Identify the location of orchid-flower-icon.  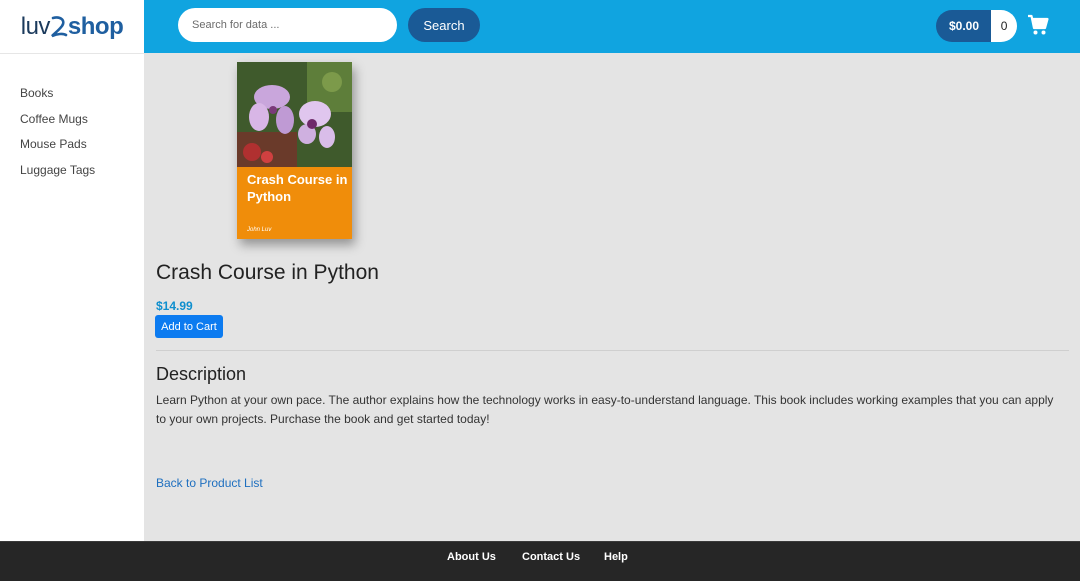
(294, 114).